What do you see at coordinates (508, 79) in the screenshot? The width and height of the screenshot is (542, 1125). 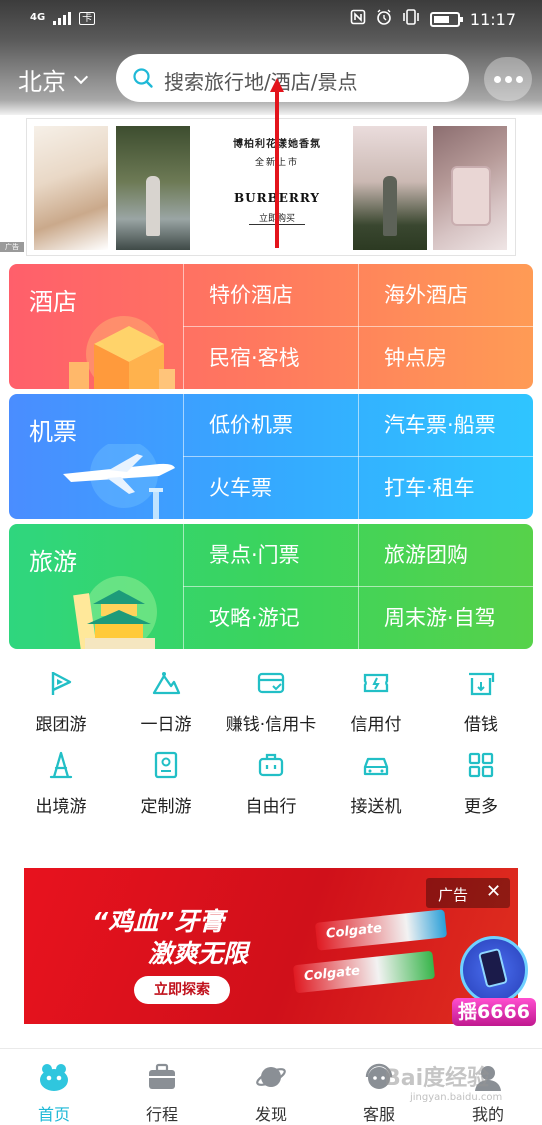 I see `more-dots-icon` at bounding box center [508, 79].